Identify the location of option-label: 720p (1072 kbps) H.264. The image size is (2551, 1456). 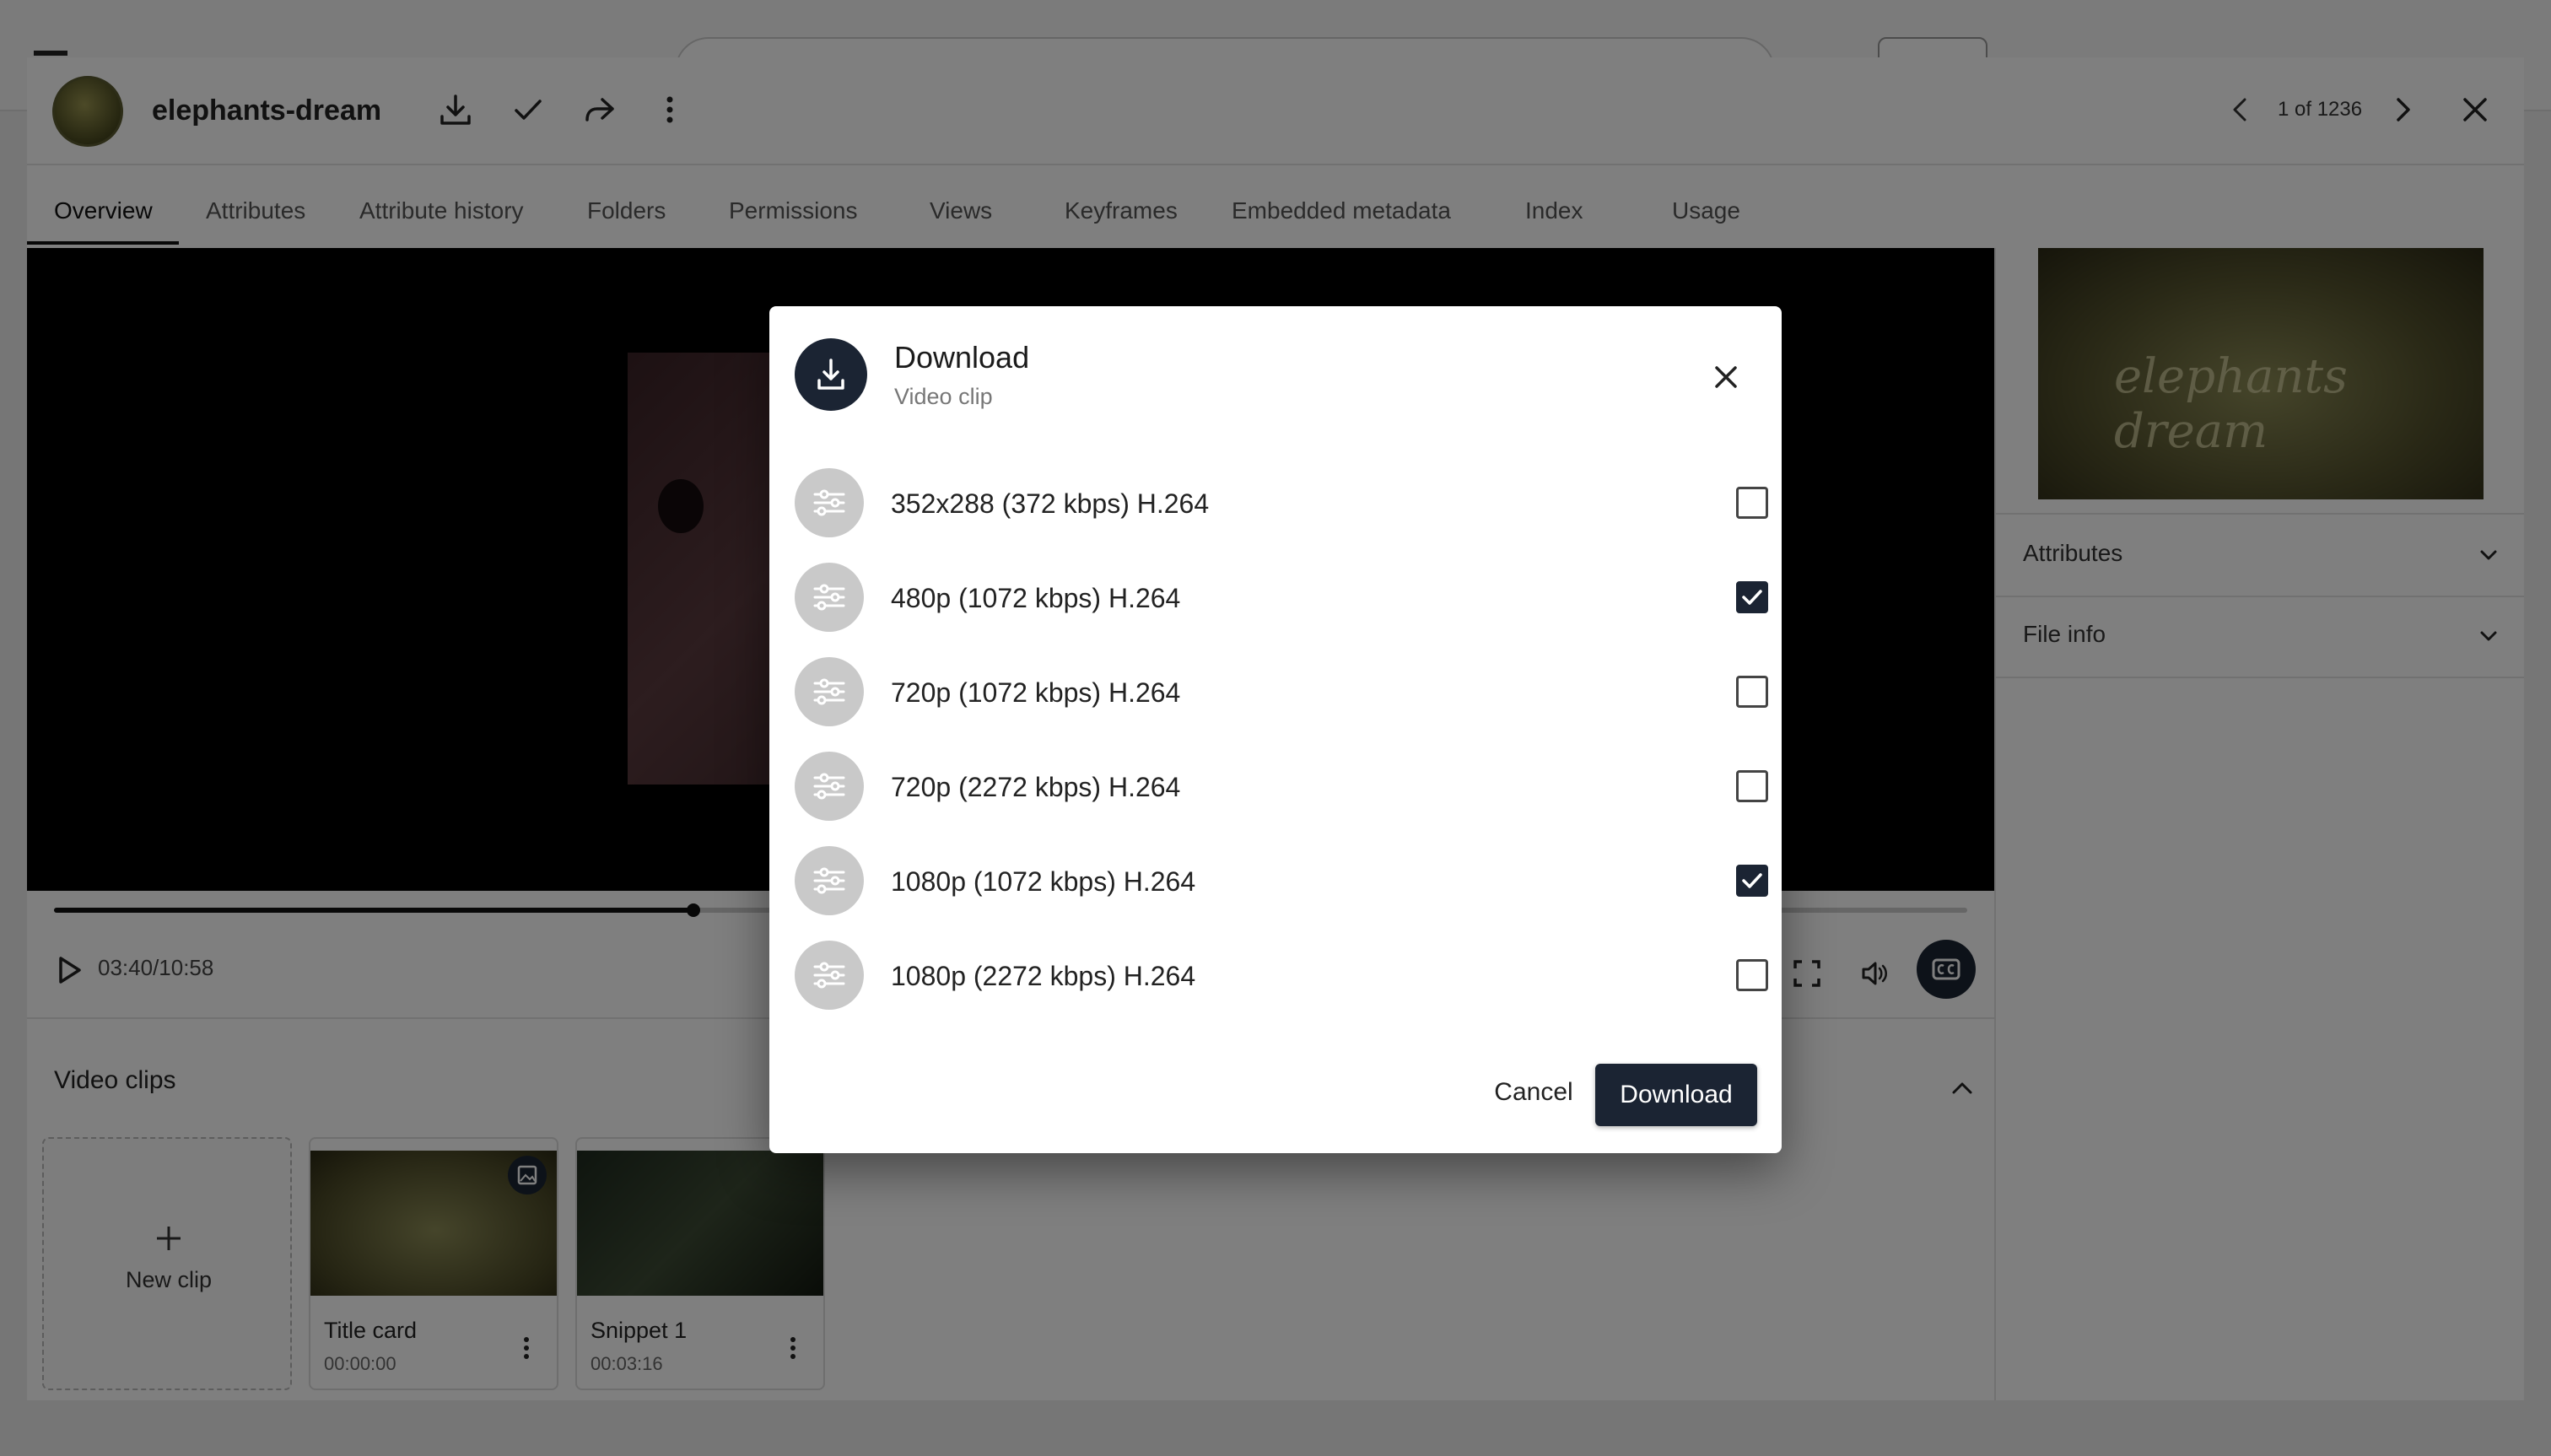
(1036, 692).